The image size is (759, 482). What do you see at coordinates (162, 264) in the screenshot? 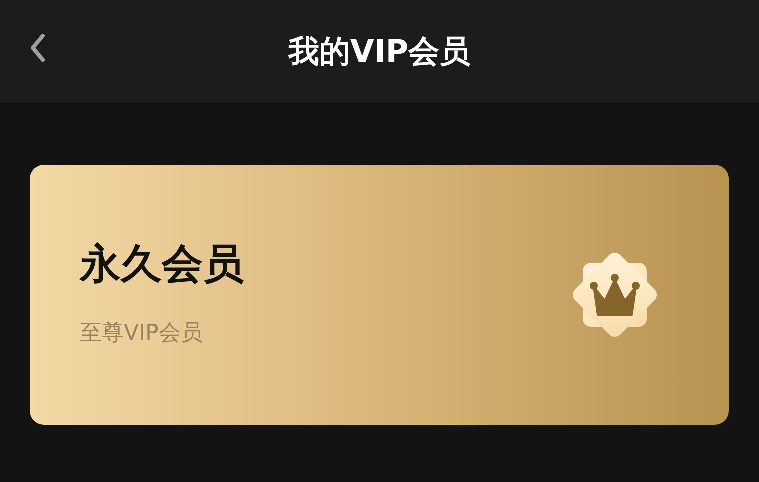
I see `membership-title: 永久会员` at bounding box center [162, 264].